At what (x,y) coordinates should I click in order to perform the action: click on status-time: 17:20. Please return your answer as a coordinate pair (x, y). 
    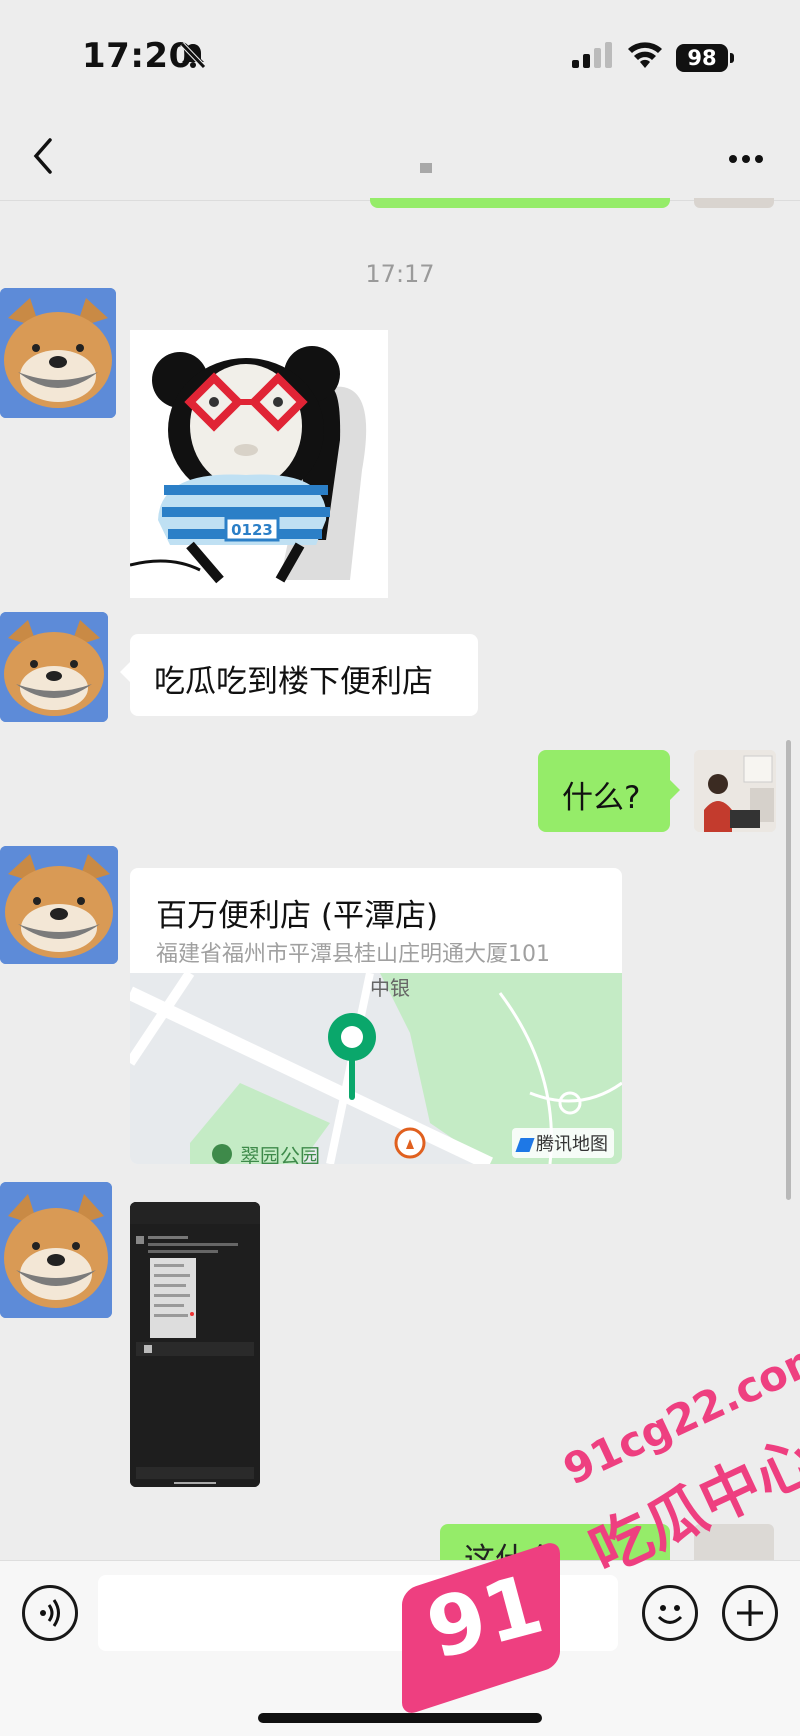
    Looking at the image, I should click on (137, 56).